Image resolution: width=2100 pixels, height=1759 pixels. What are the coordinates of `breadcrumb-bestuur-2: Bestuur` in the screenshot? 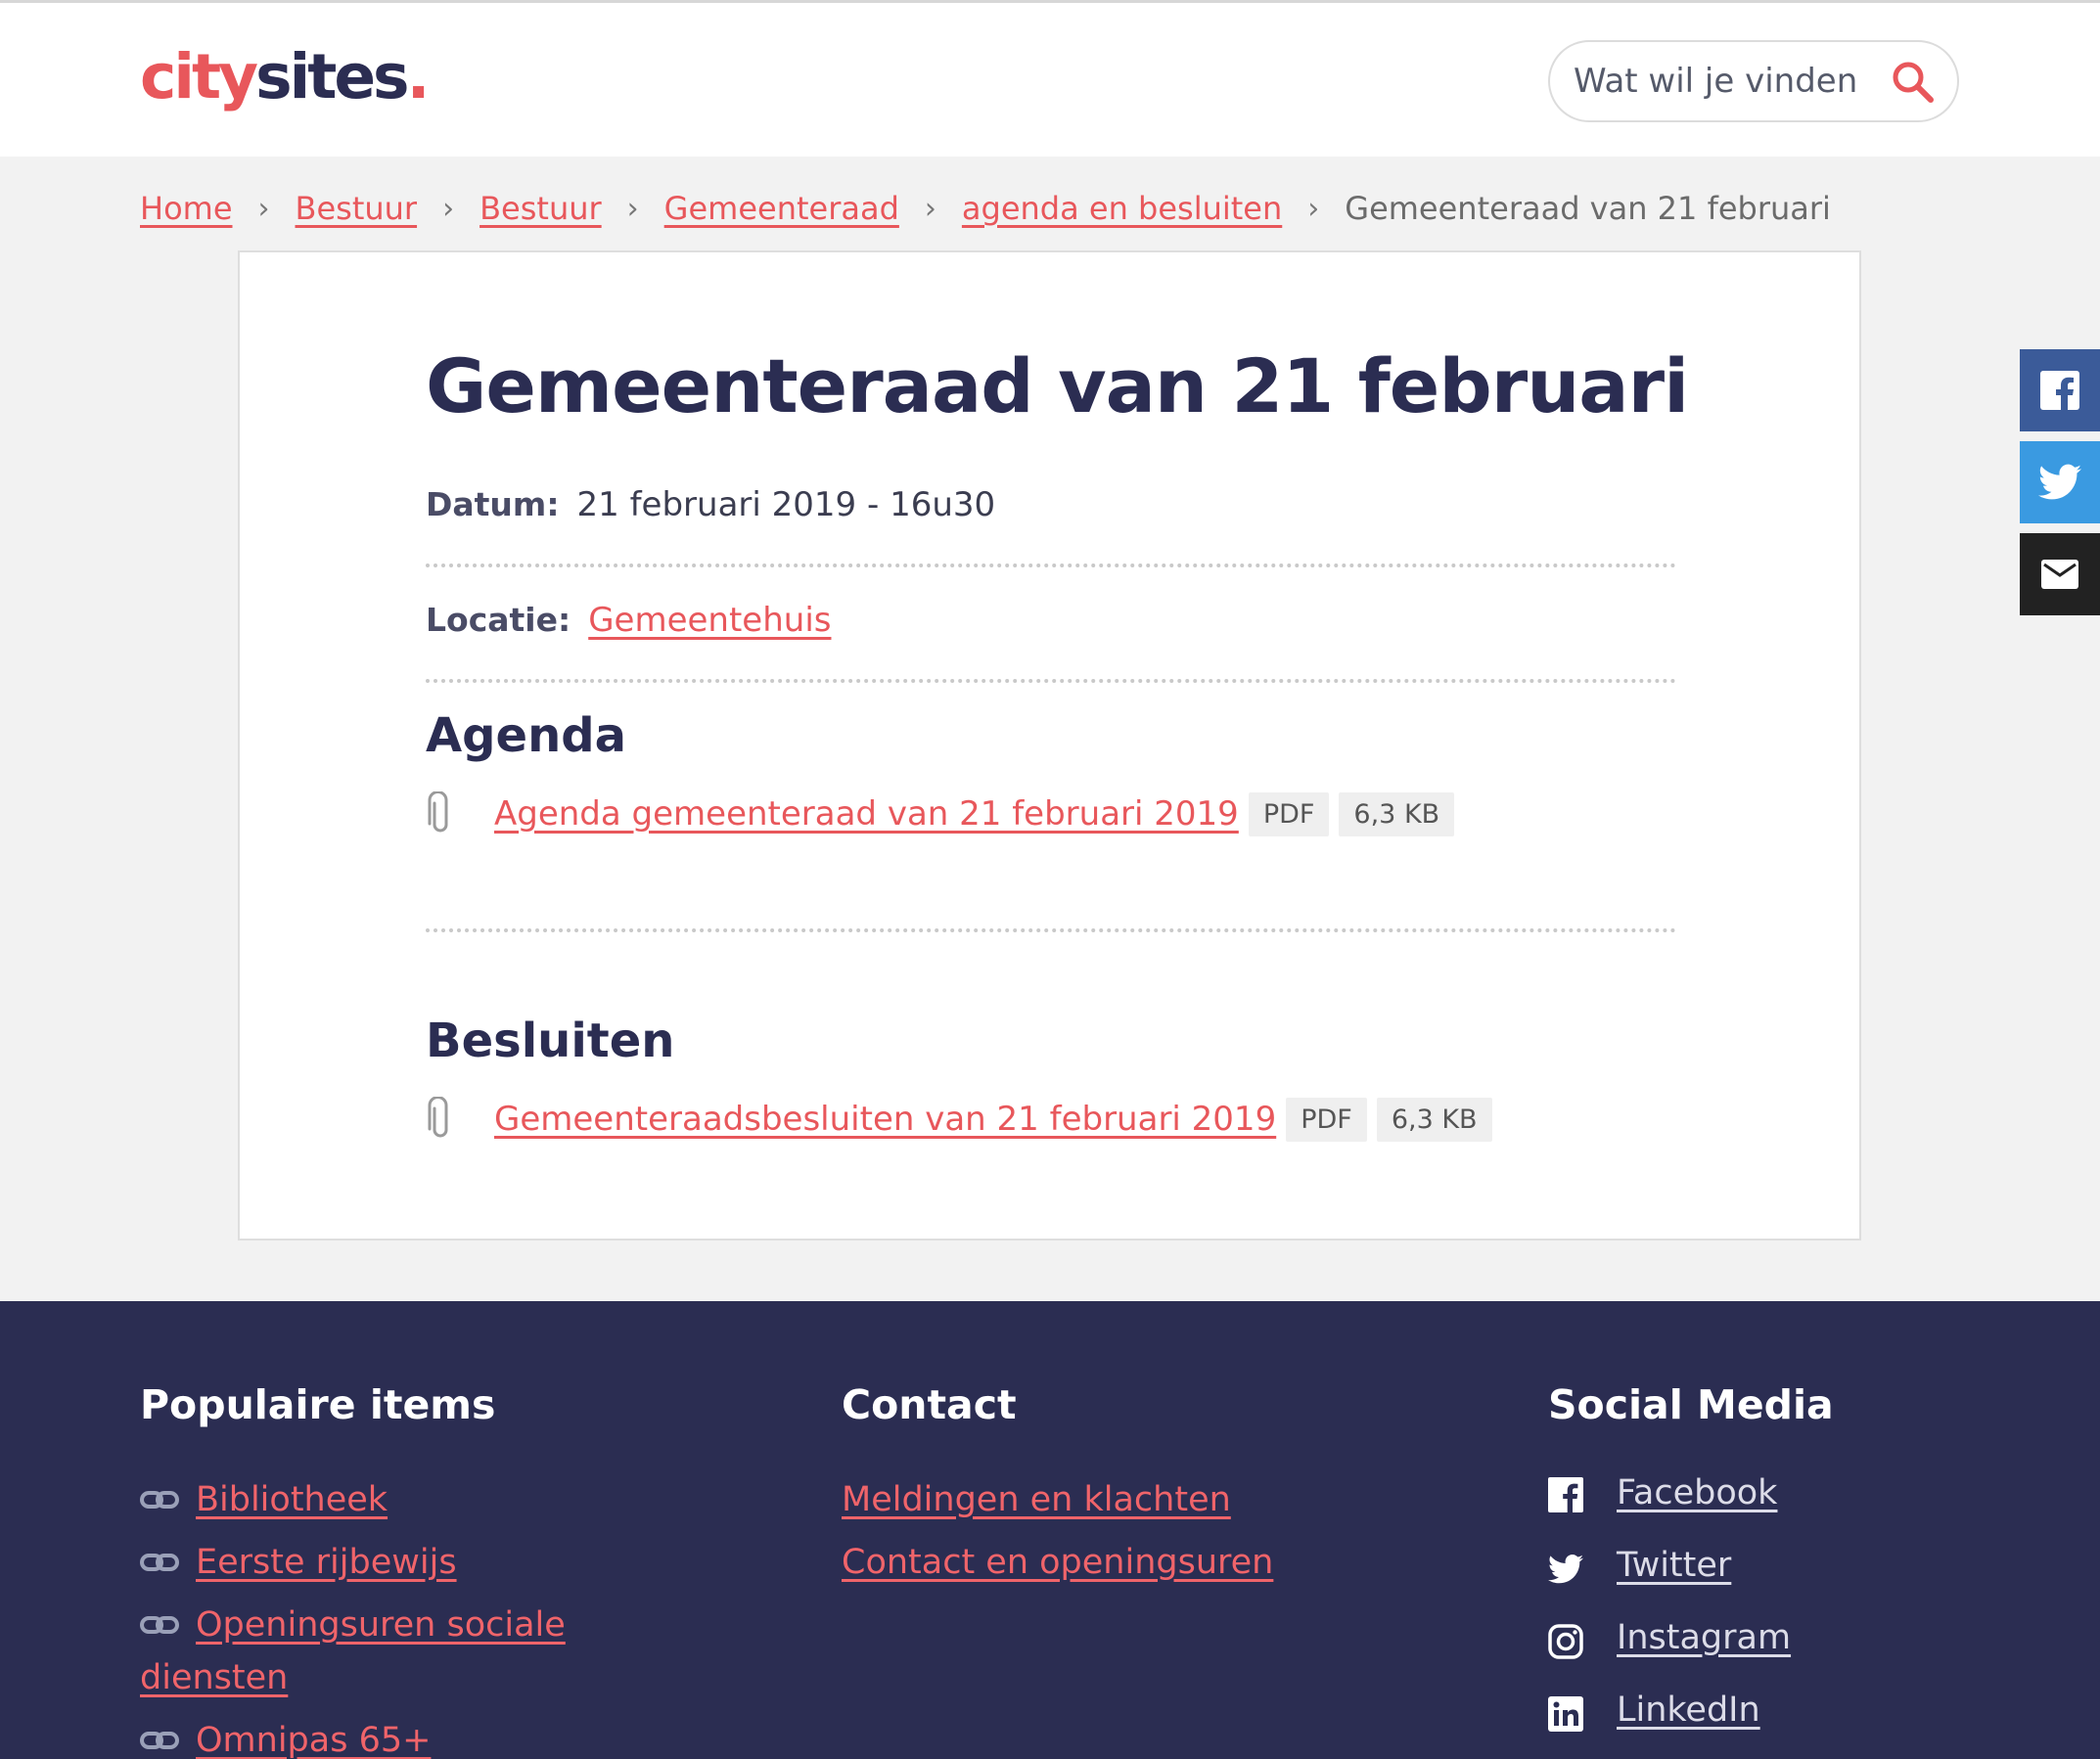 It's located at (540, 208).